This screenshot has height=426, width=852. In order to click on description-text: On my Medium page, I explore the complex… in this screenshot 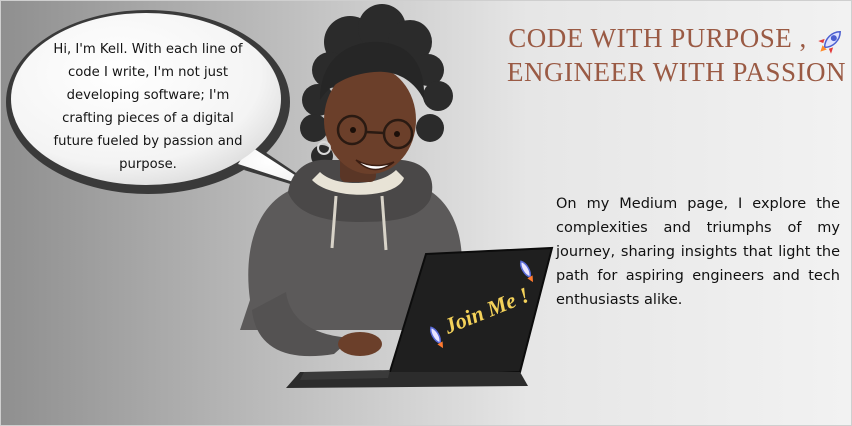, I will do `click(698, 252)`.